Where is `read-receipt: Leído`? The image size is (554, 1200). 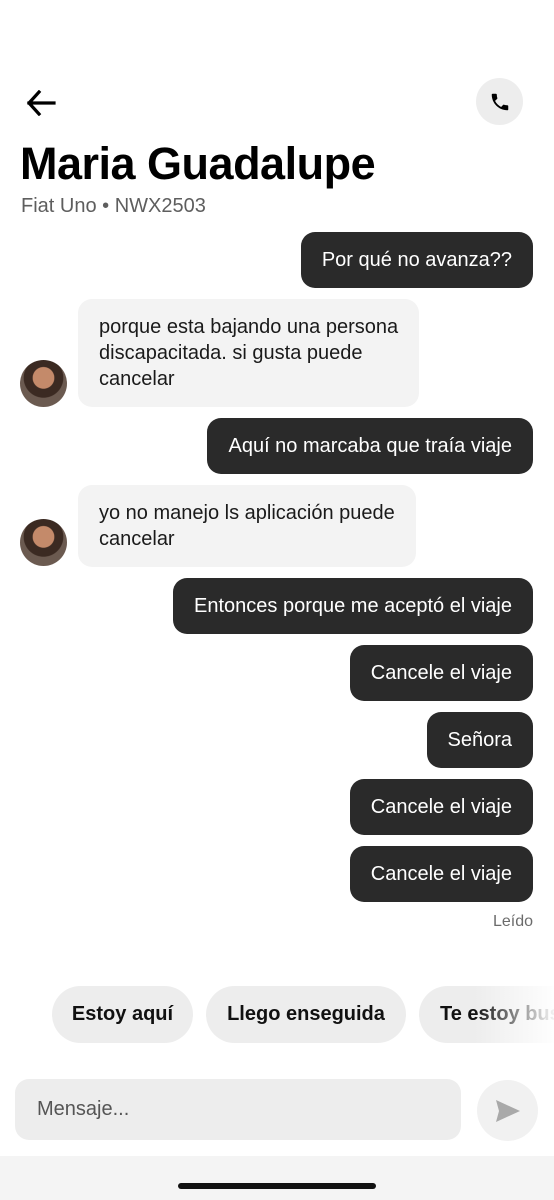 read-receipt: Leído is located at coordinates (512, 921).